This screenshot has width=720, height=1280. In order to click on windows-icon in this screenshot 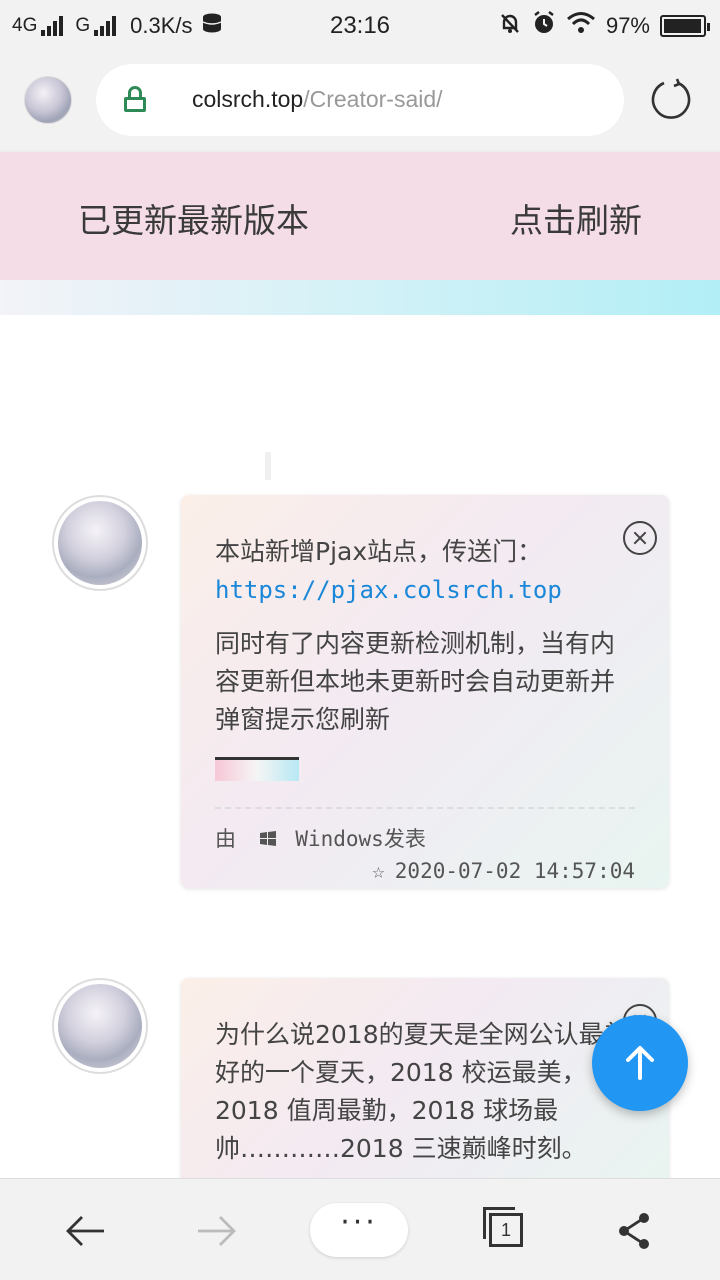, I will do `click(268, 841)`.